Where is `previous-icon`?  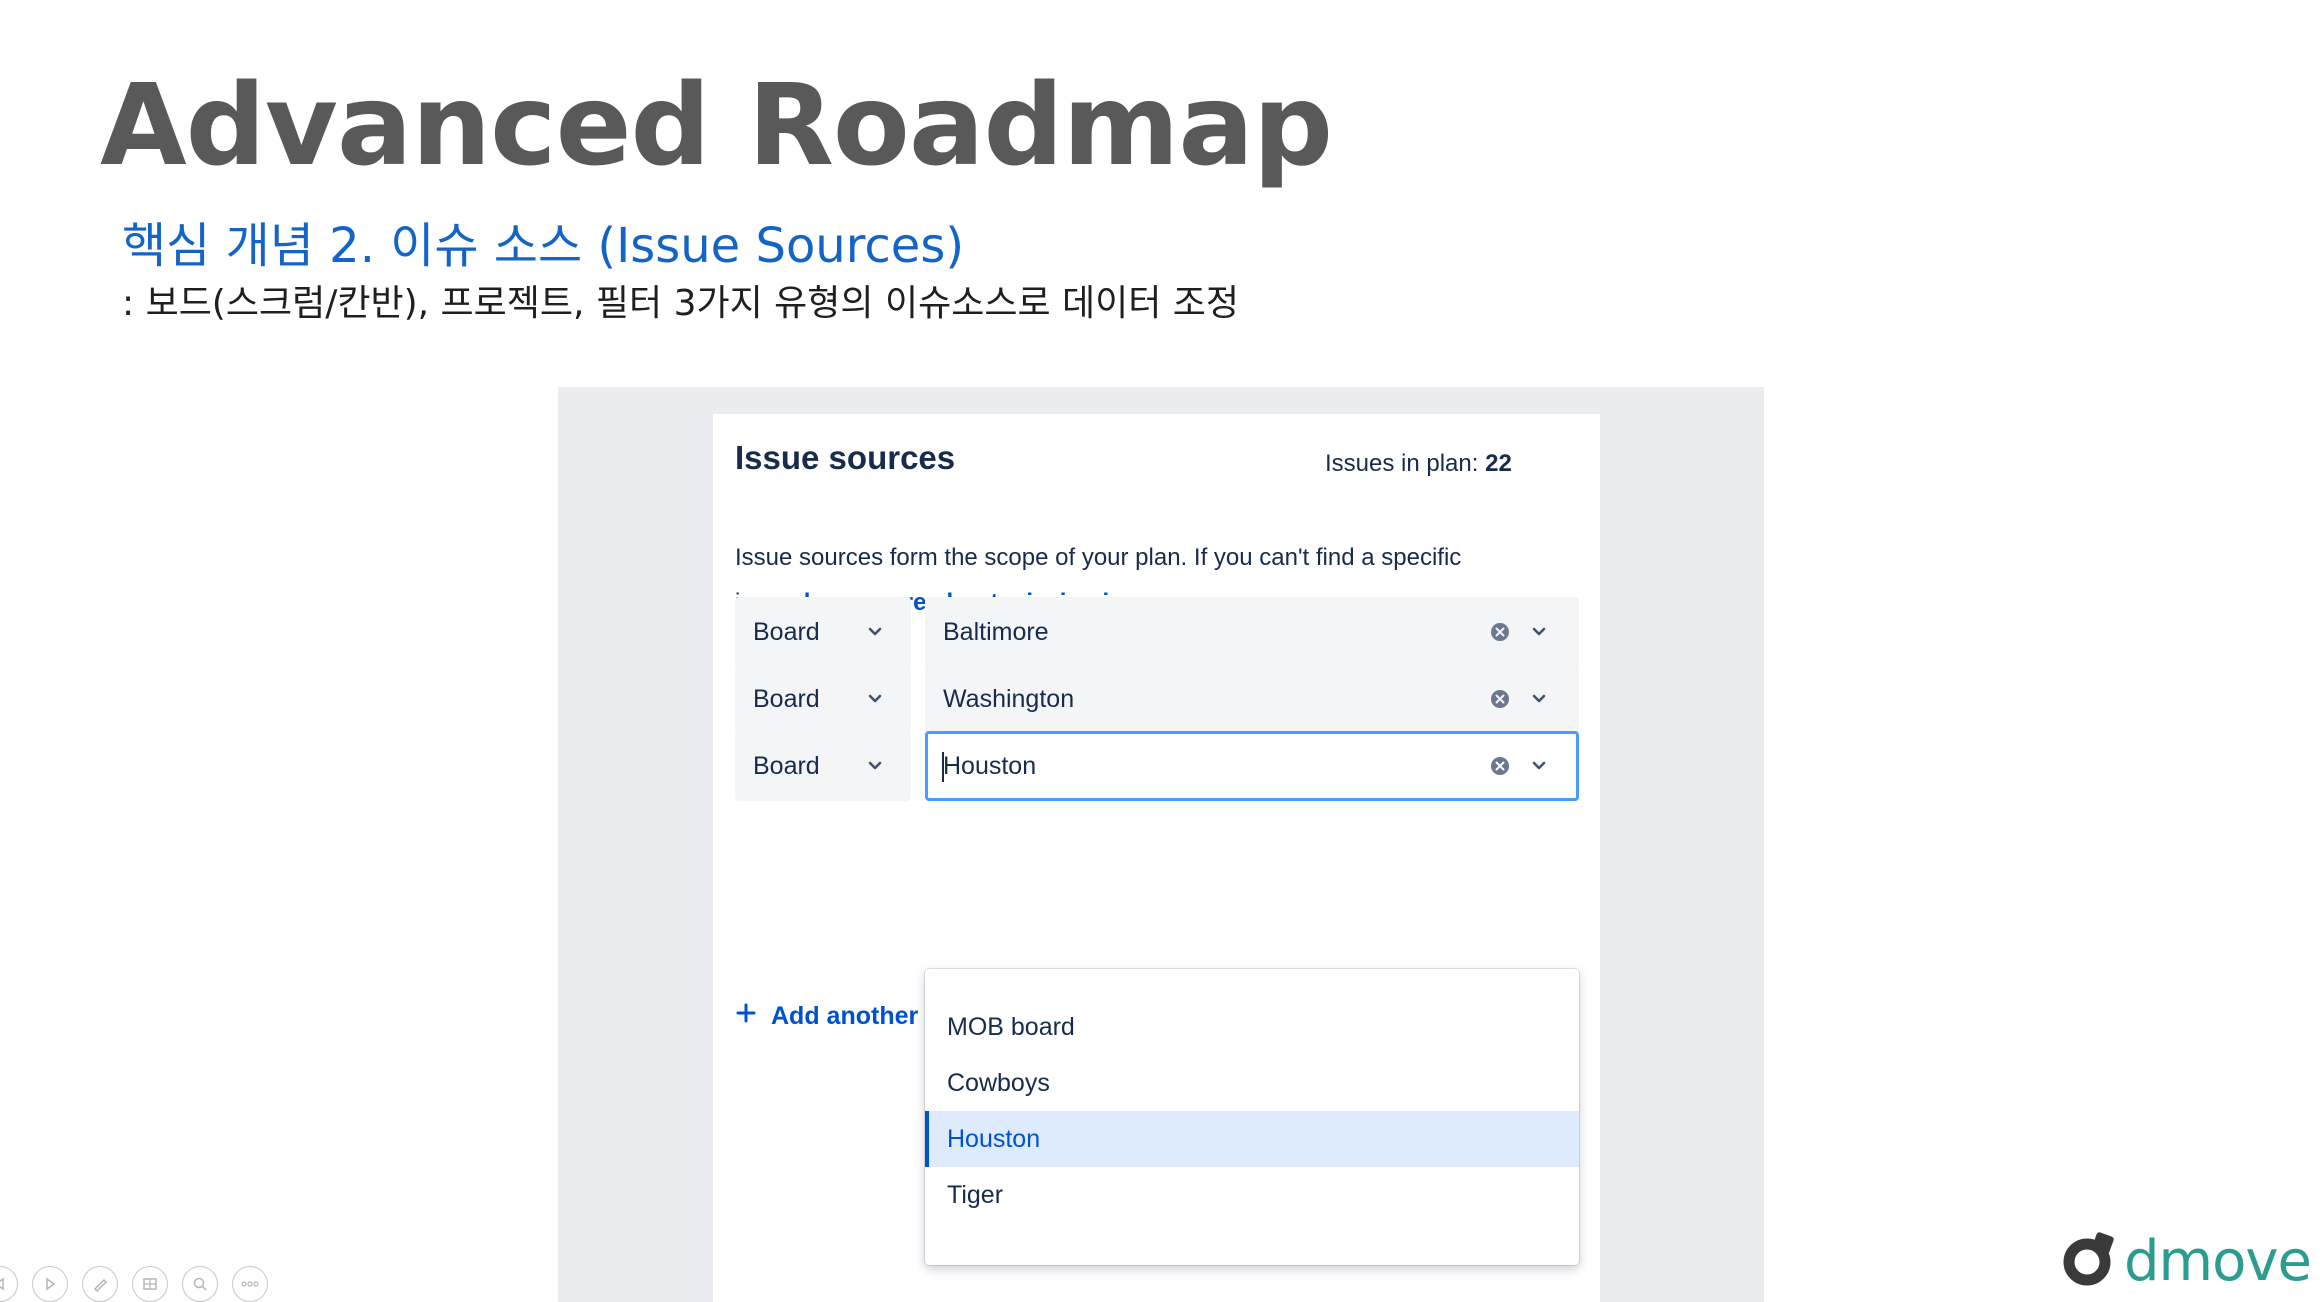
previous-icon is located at coordinates (9, 1284).